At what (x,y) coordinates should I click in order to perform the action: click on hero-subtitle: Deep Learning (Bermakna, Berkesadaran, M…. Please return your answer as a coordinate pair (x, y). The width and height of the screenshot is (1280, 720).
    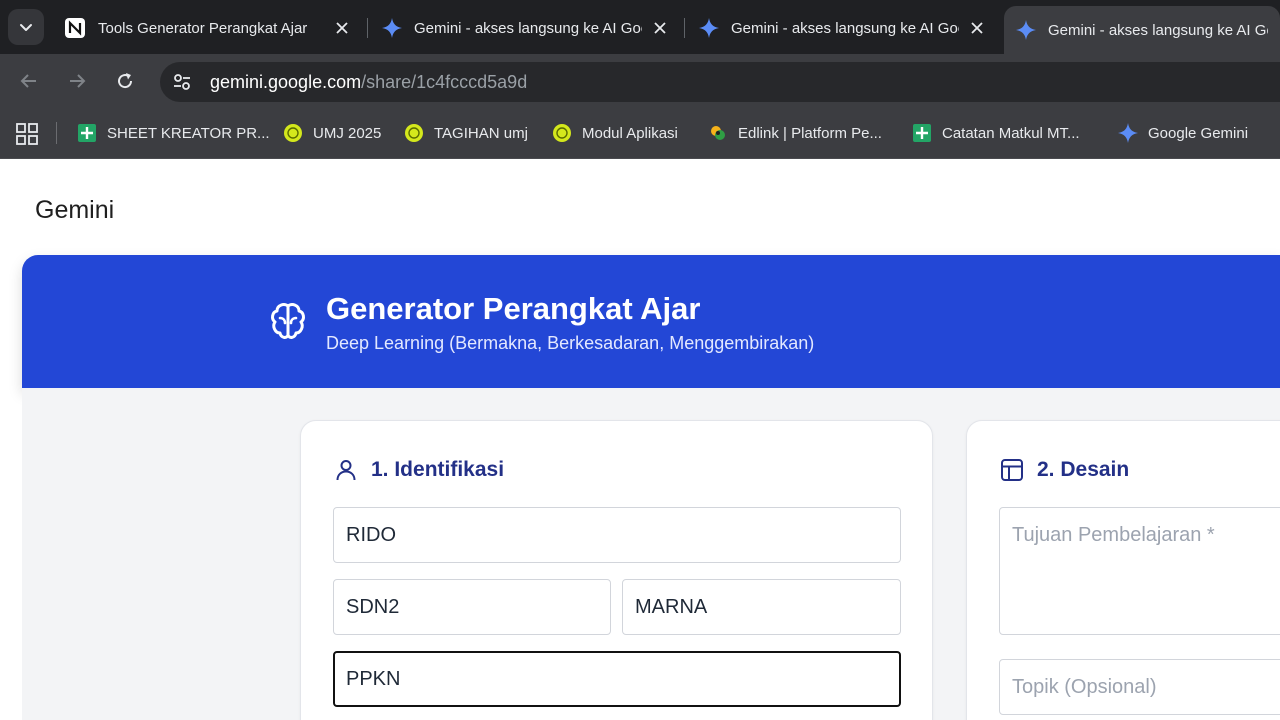
    Looking at the image, I should click on (570, 343).